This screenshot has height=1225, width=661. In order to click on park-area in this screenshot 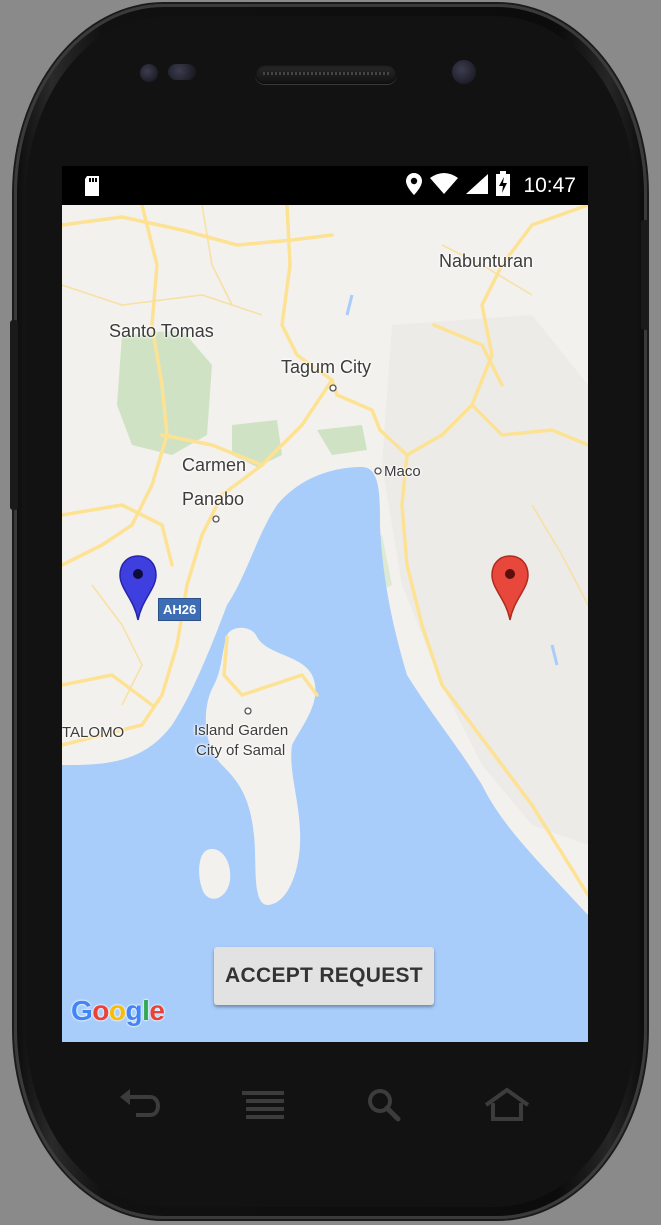, I will do `click(342, 440)`.